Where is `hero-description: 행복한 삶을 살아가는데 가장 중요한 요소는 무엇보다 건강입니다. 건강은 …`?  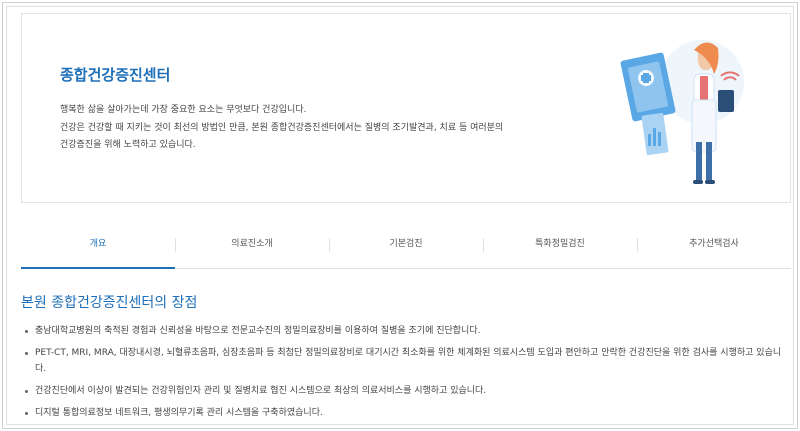
hero-description: 행복한 삶을 살아가는데 가장 중요한 요소는 무엇보다 건강입니다. 건강은 … is located at coordinates (320, 128).